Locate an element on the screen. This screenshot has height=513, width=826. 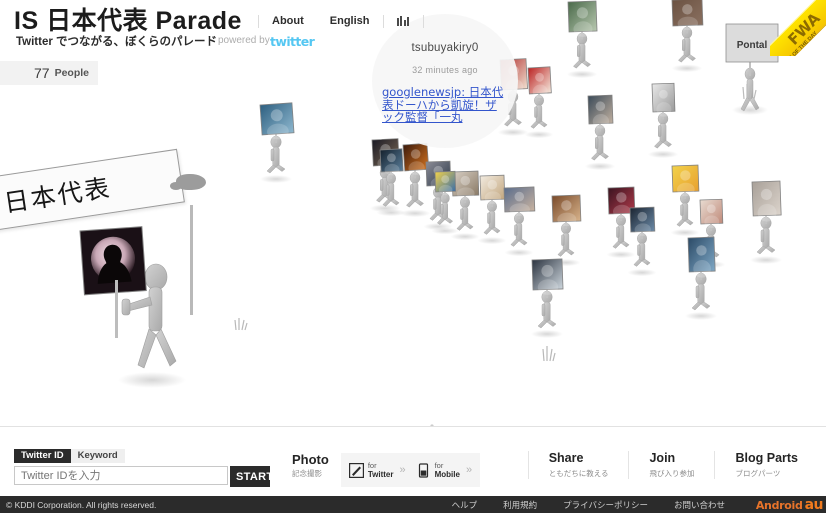
photo-for-twitter-label: for Twitter is located at coordinates (381, 470).